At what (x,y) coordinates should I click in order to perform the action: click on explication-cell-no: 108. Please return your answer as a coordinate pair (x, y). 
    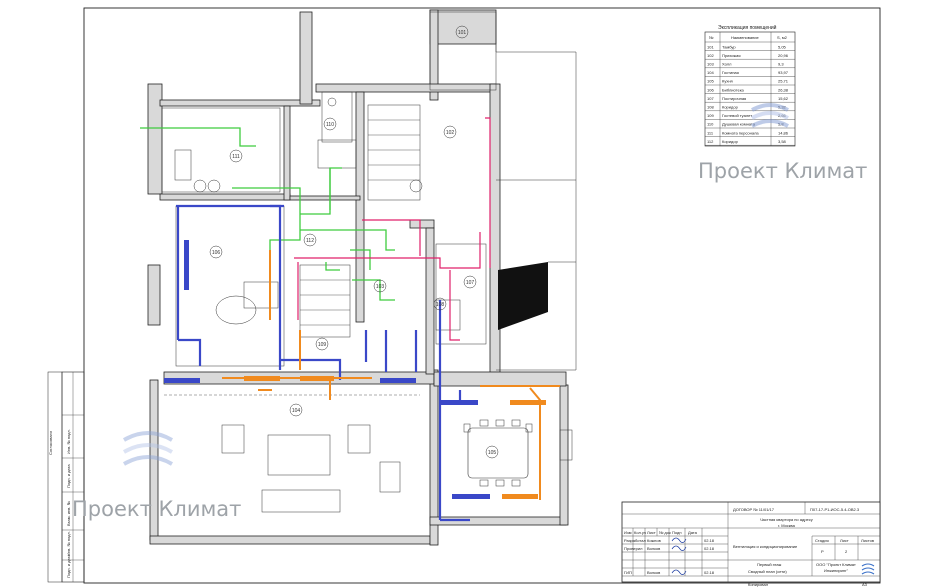
    Looking at the image, I should click on (710, 107).